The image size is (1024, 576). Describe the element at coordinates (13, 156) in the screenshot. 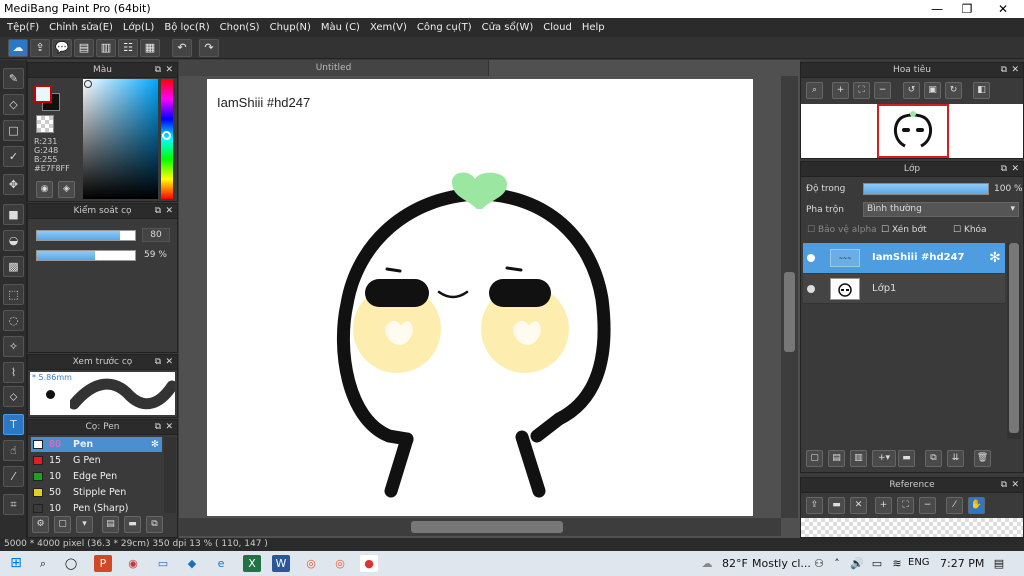

I see `pen-tool-icon: ✓` at that location.